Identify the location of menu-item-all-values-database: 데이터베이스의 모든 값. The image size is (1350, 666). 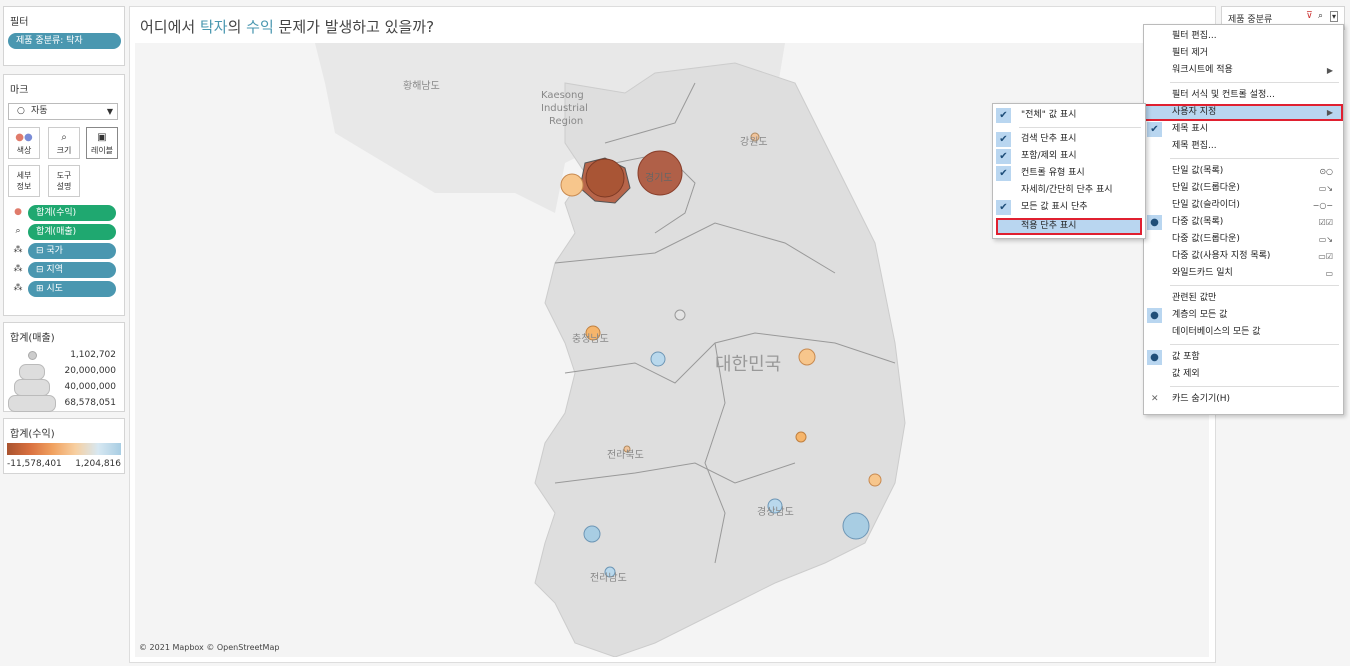
(1243, 332).